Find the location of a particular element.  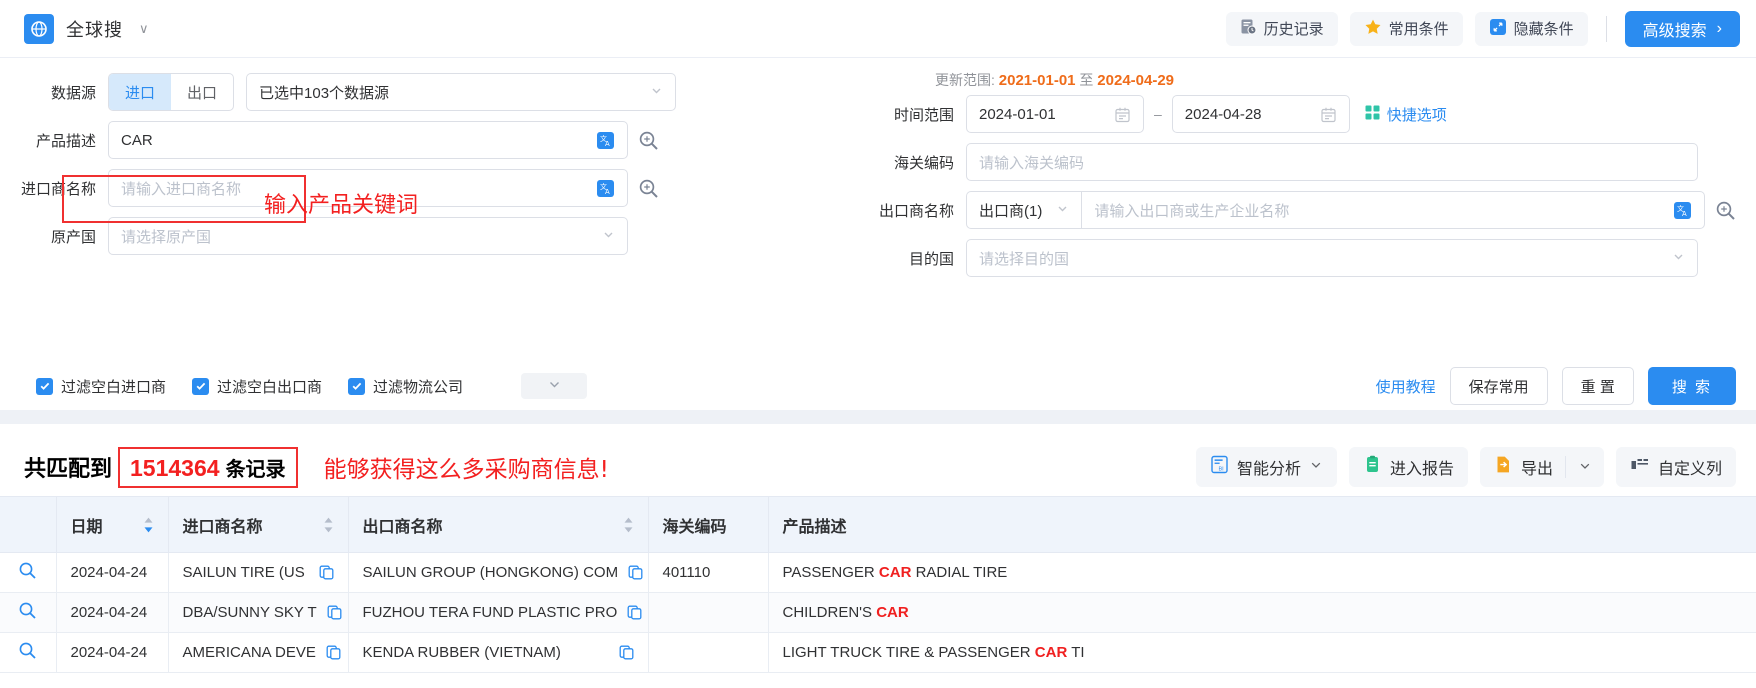

exporter-type-select: 出口商(1) is located at coordinates (1024, 210).